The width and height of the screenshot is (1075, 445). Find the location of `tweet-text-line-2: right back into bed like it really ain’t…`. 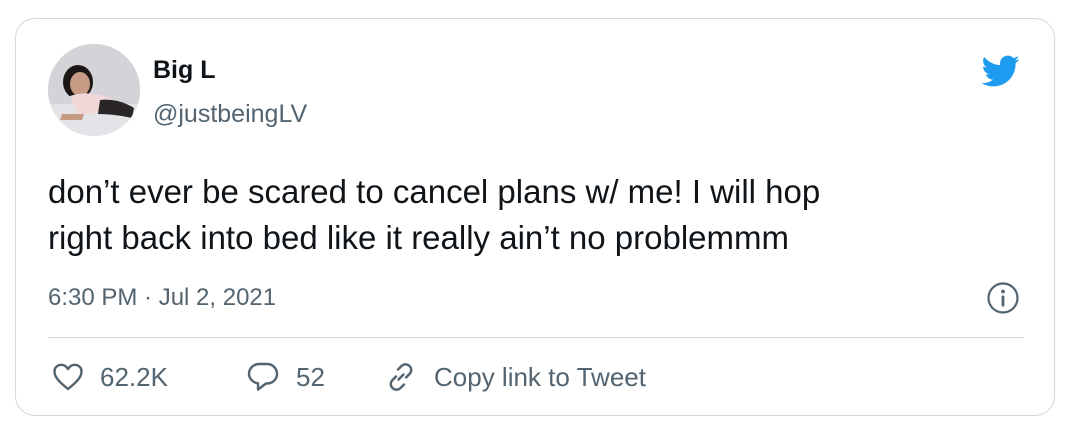

tweet-text-line-2: right back into bed like it really ain’t… is located at coordinates (419, 237).